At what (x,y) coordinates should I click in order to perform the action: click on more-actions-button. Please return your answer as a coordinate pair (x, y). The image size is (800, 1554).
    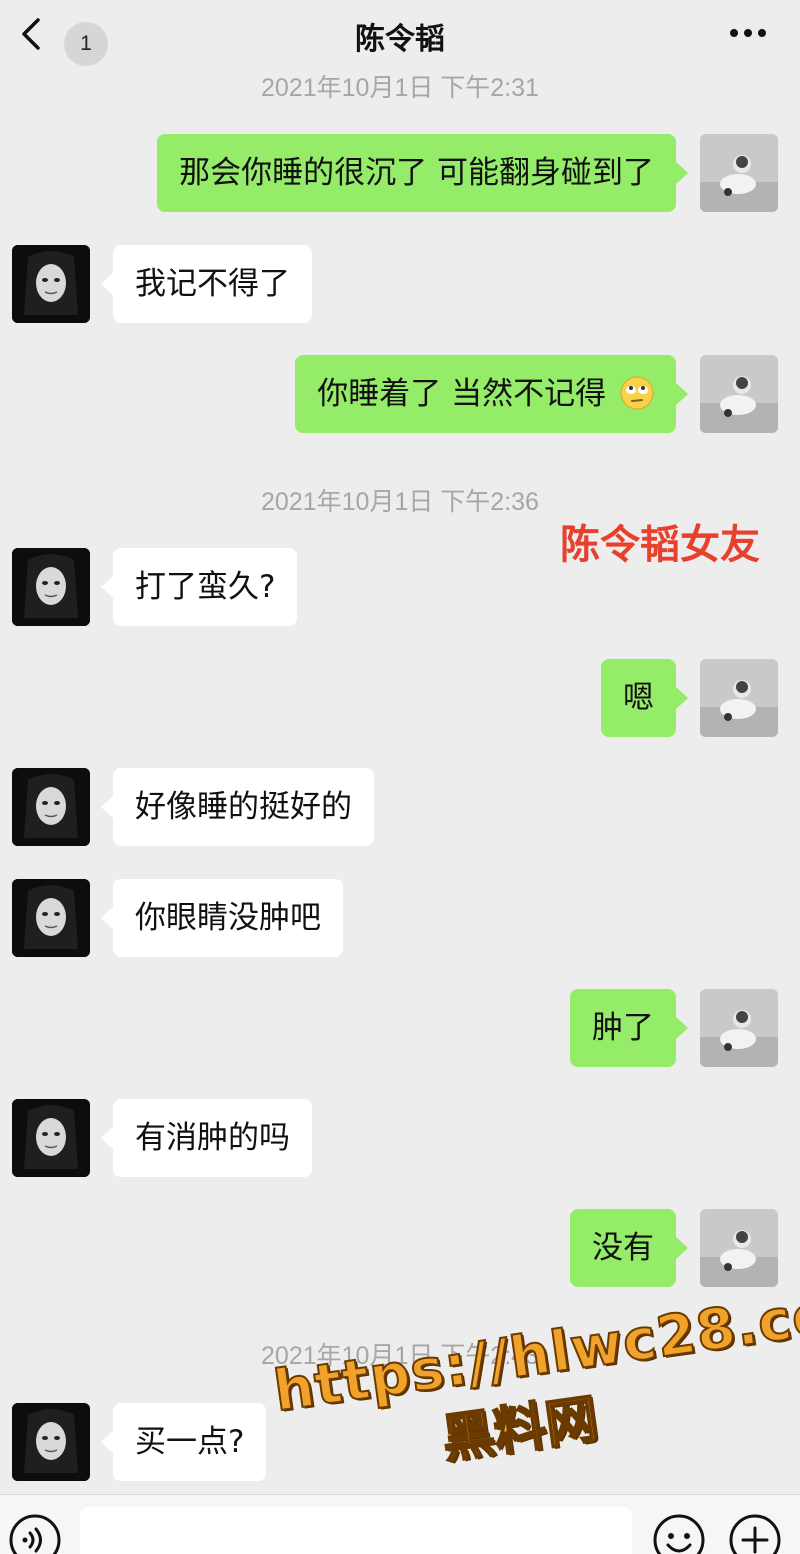
    Looking at the image, I should click on (755, 1533).